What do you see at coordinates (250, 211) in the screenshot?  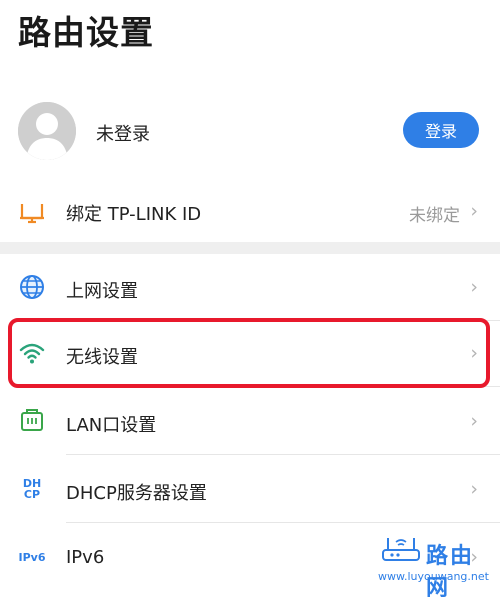 I see `bind-tplink-id-row: 绑定 TP-LINK ID 未绑定 ›` at bounding box center [250, 211].